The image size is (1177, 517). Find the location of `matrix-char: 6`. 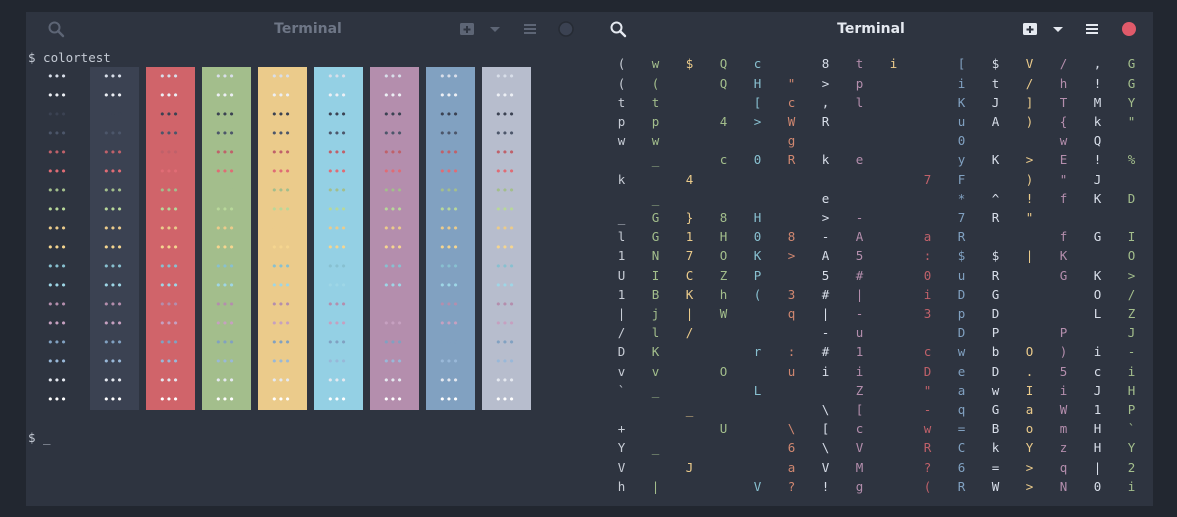

matrix-char: 6 is located at coordinates (961, 467).